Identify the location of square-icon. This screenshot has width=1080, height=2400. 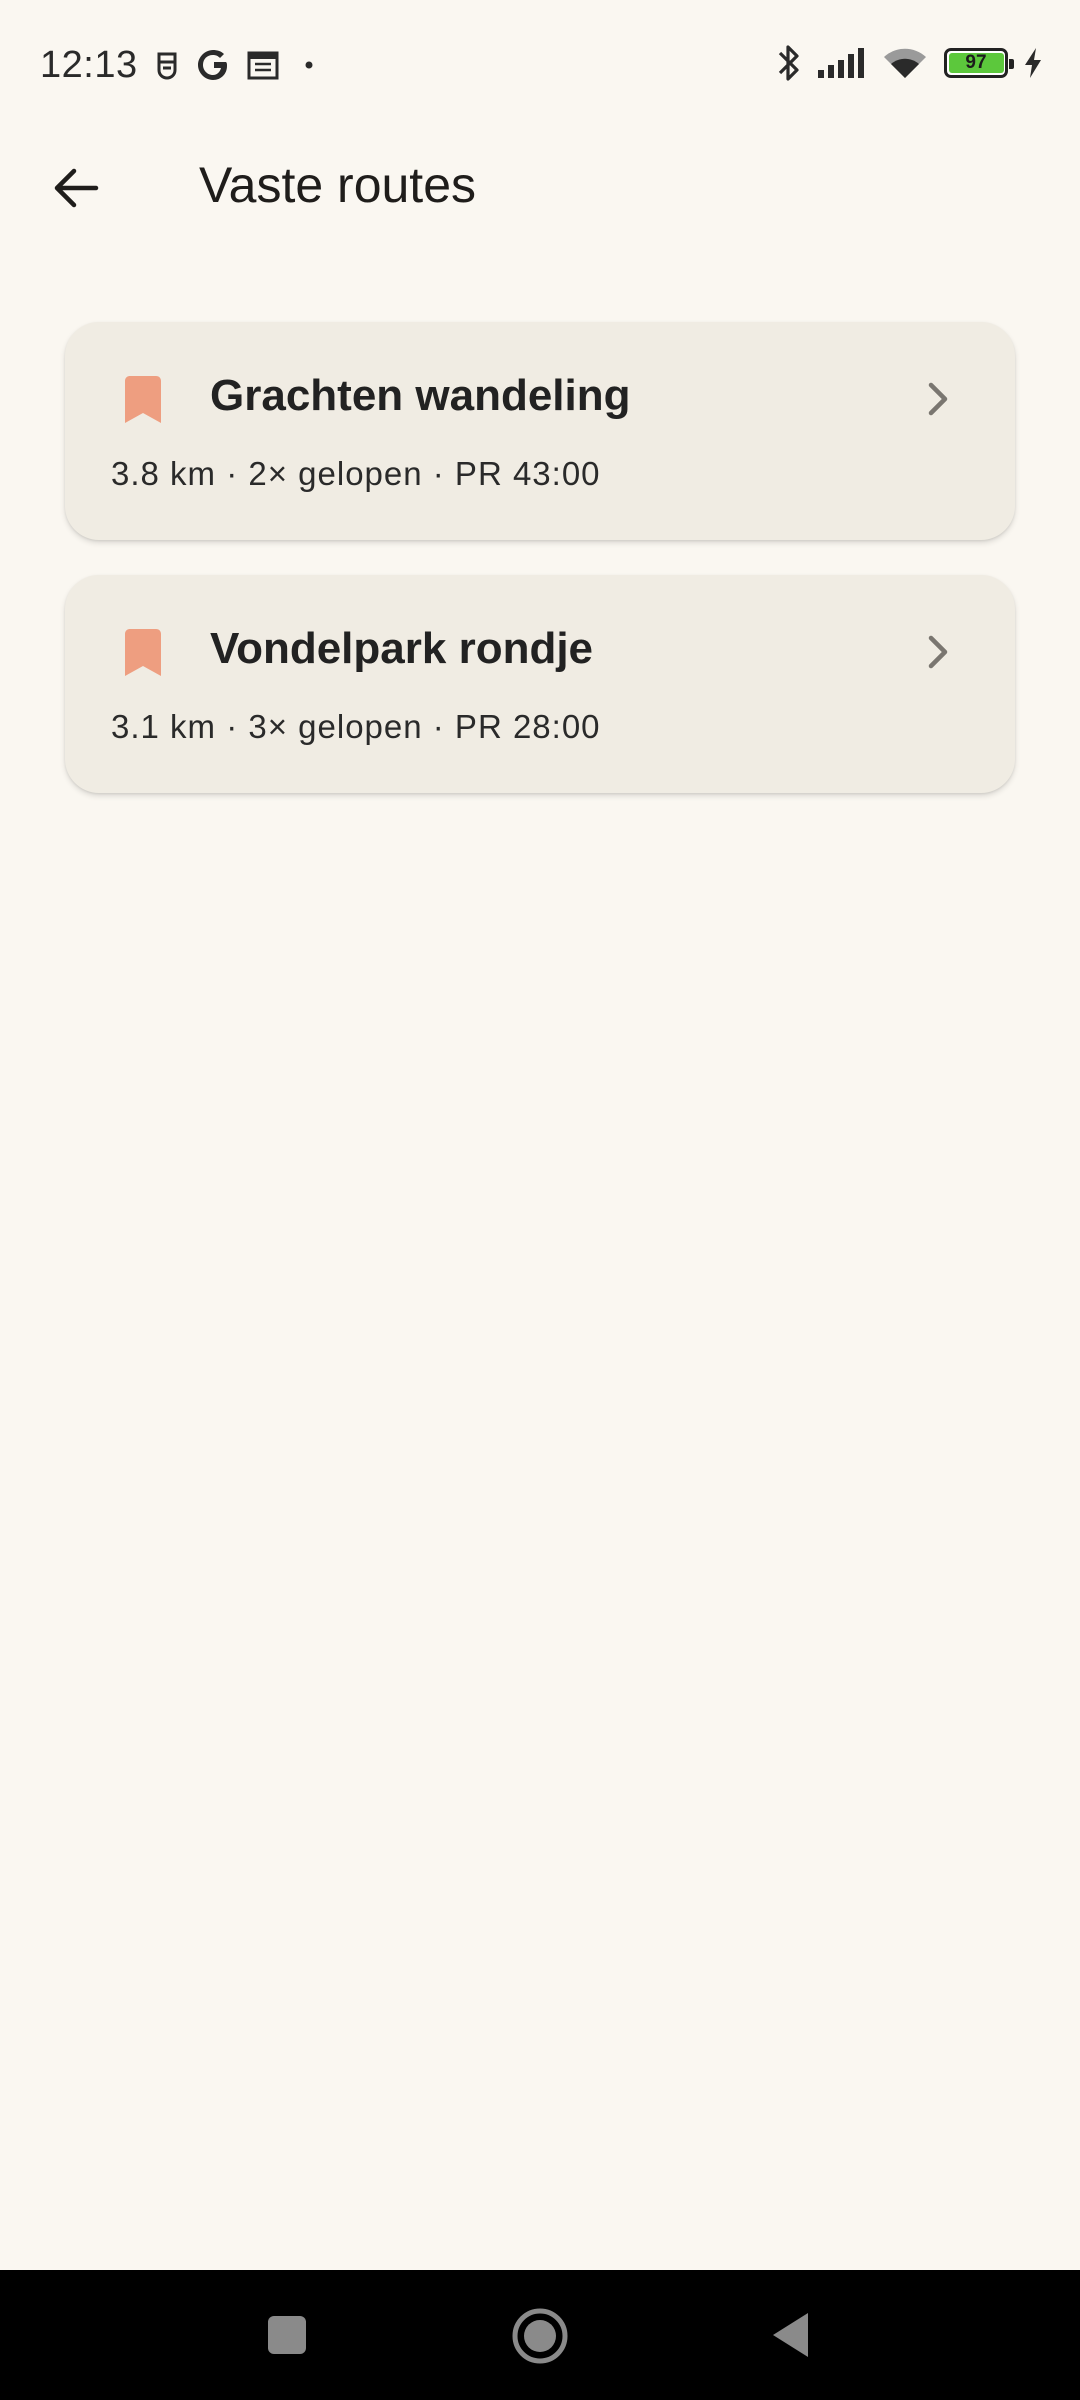
(287, 2335).